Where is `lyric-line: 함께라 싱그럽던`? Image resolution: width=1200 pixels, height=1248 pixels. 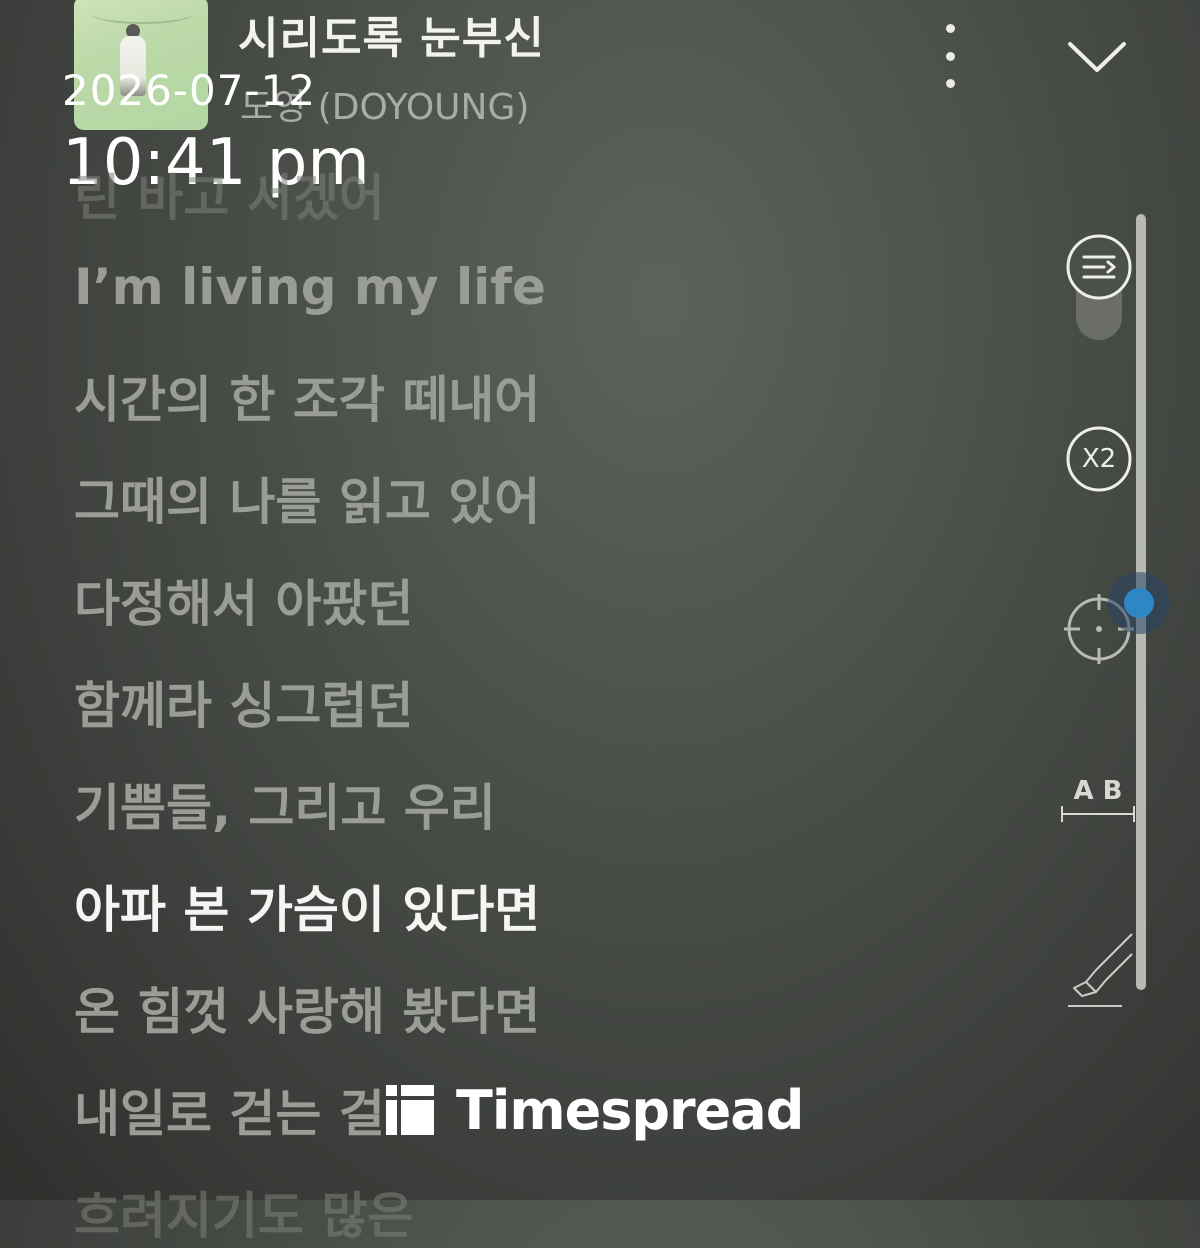 lyric-line: 함께라 싱그럽던 is located at coordinates (243, 702).